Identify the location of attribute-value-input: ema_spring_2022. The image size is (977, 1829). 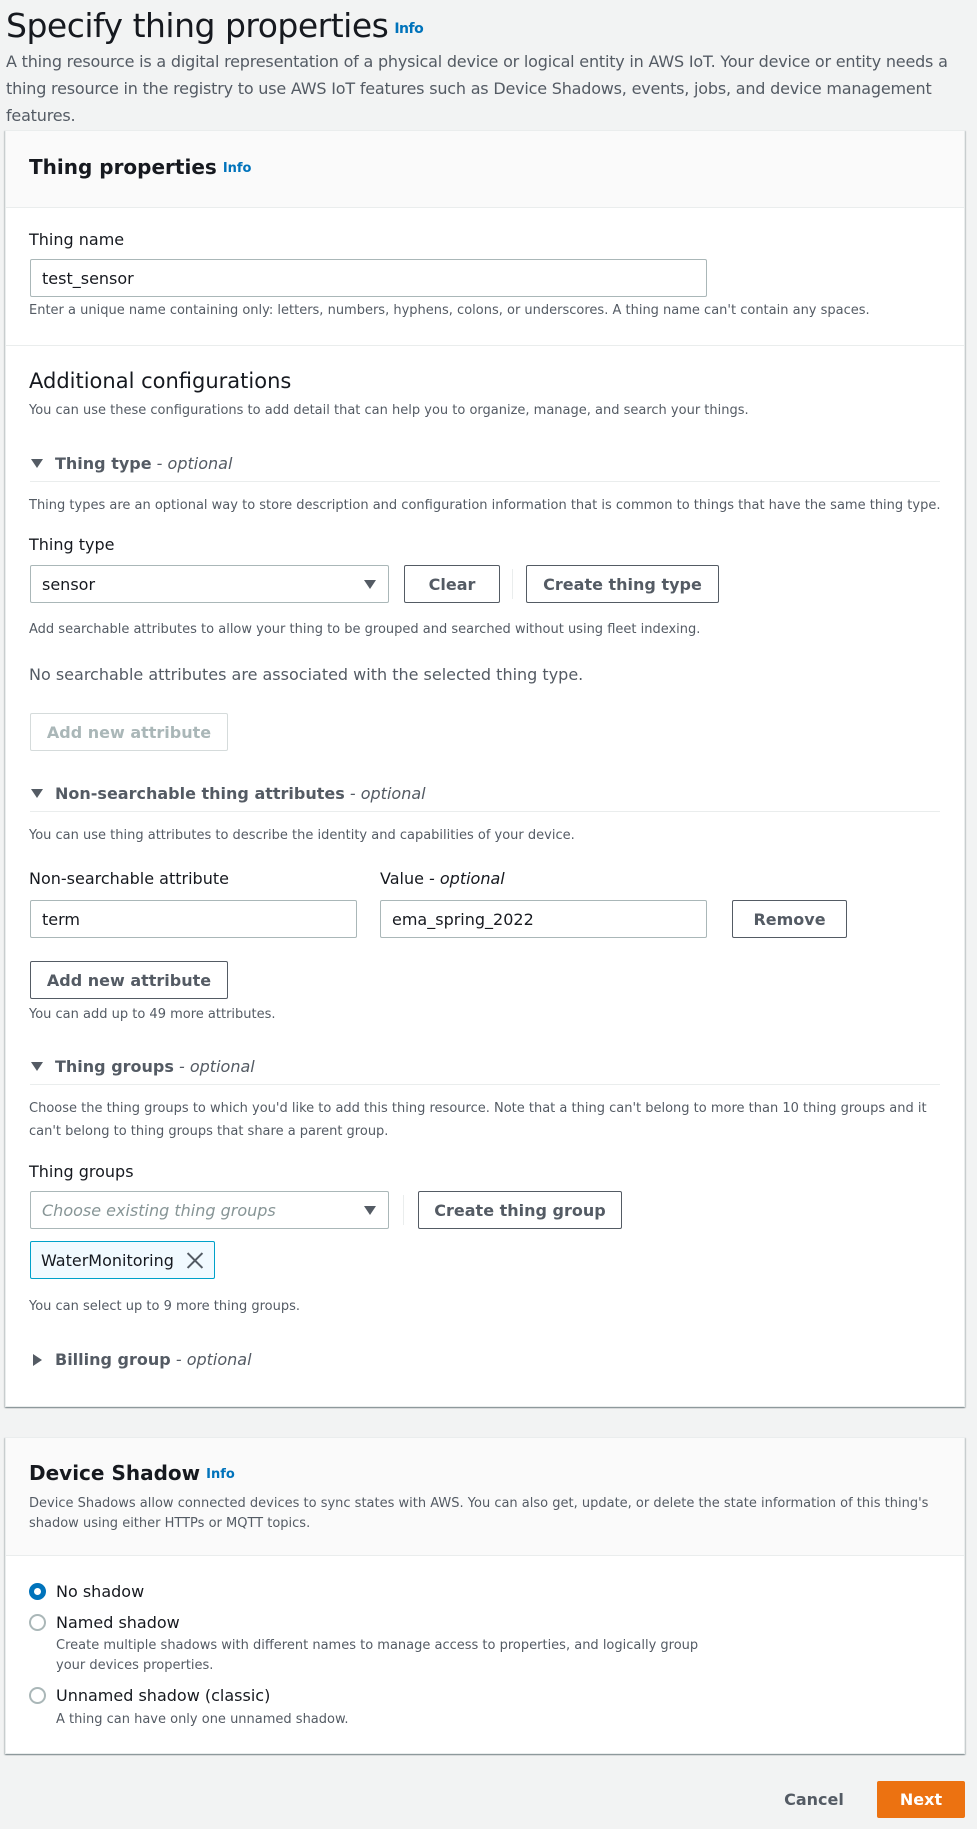
(543, 919).